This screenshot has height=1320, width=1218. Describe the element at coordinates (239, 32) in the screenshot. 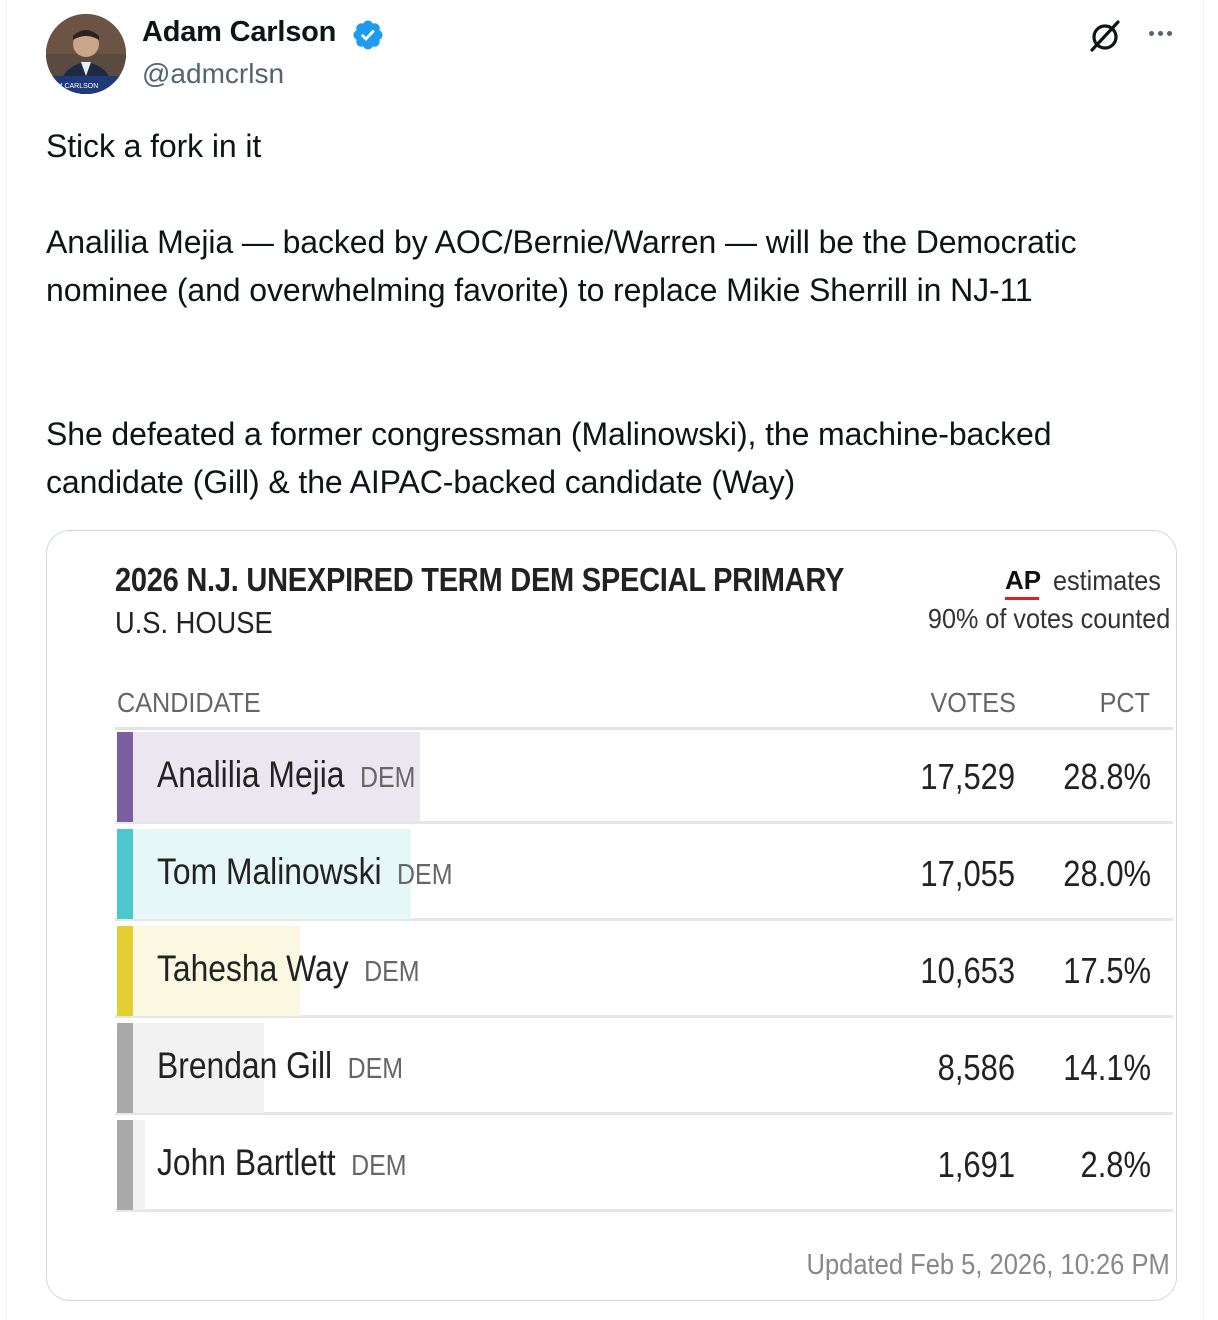

I see `author-name: Adam Carlson` at that location.